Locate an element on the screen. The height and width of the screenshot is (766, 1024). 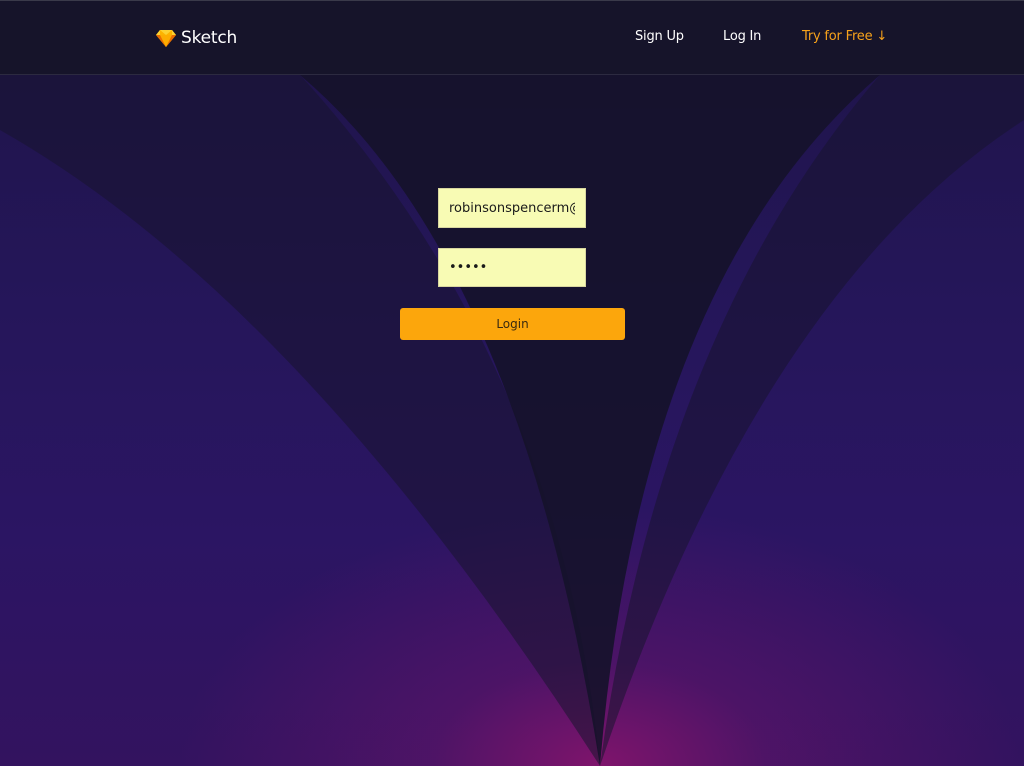
try-for-free-link: Try for Free ↓ is located at coordinates (844, 36).